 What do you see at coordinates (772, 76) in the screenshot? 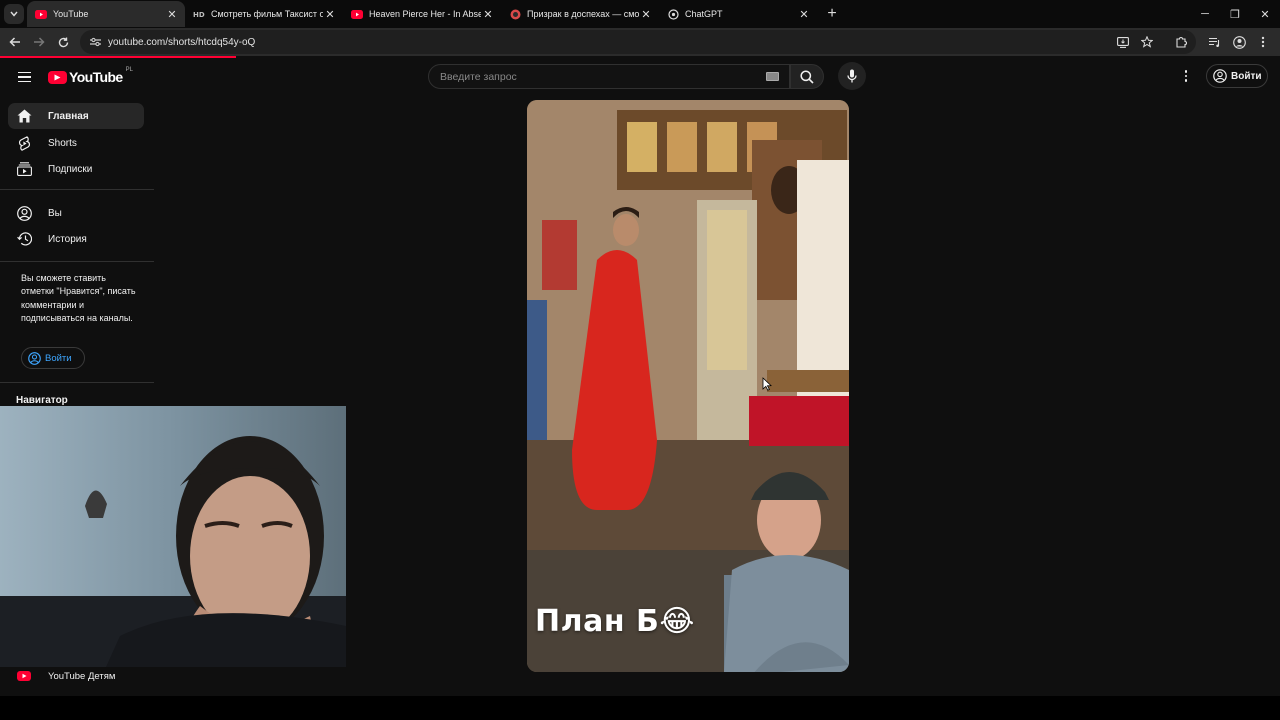
I see `keyboard-icon` at bounding box center [772, 76].